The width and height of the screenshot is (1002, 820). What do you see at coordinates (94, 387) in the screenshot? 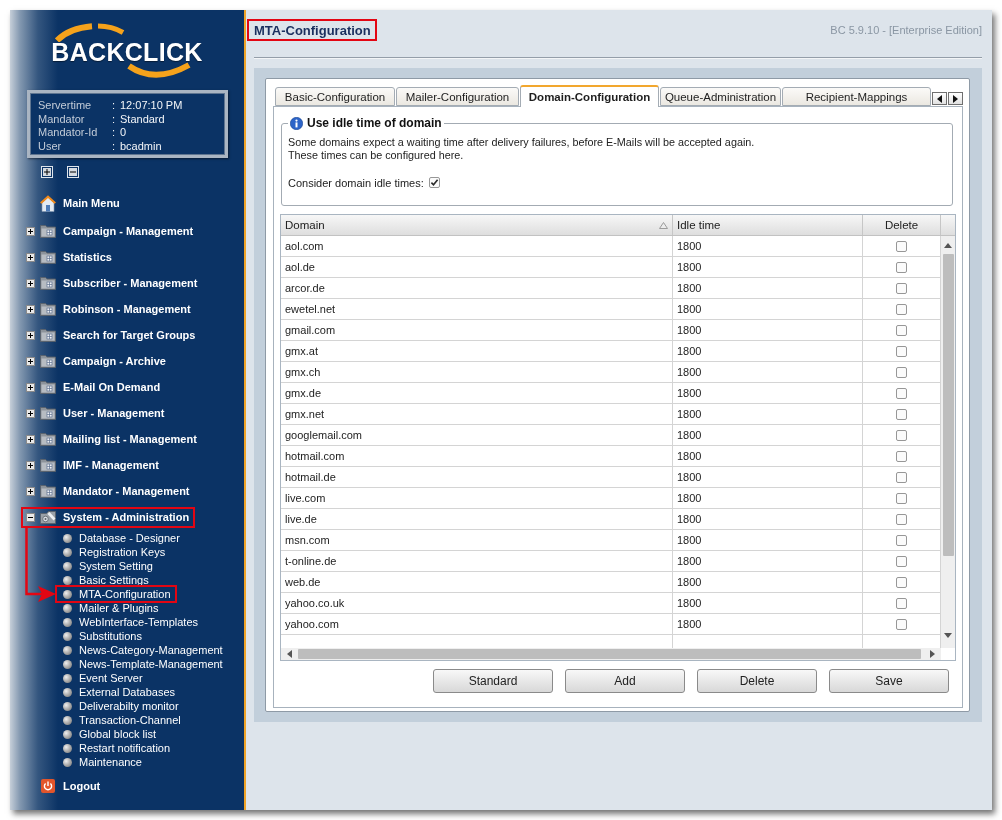
I see `menu-item: E-Mail On Demand` at bounding box center [94, 387].